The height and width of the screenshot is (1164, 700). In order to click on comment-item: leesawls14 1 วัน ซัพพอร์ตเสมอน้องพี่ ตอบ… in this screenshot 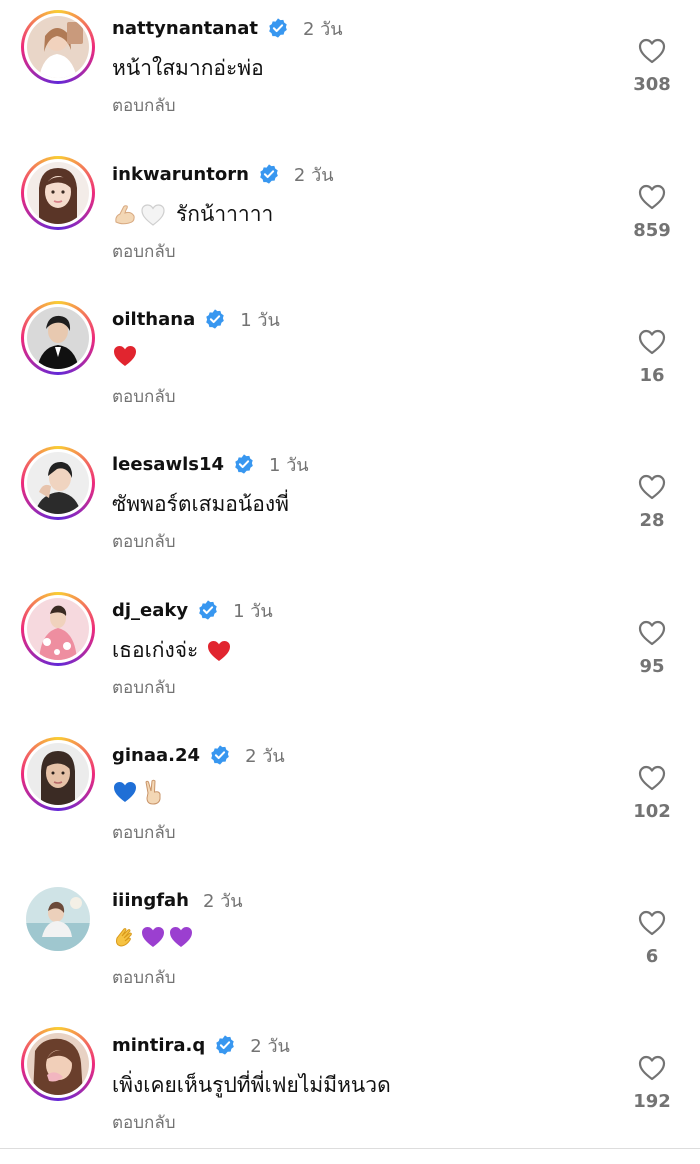, I will do `click(350, 510)`.